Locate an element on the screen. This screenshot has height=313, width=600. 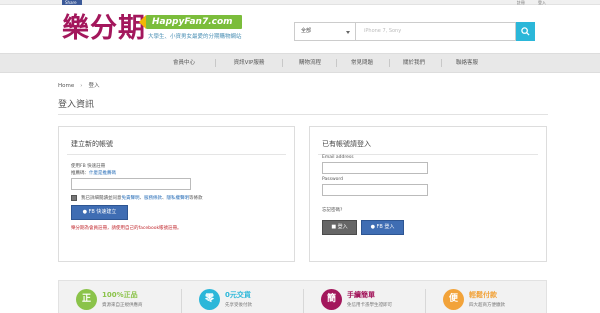
search-category-select: 全部 is located at coordinates (325, 31).